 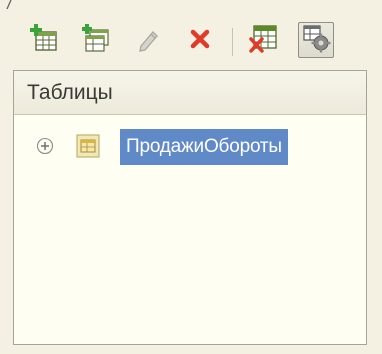 What do you see at coordinates (190, 93) in the screenshot?
I see `panel-header: Таблицы` at bounding box center [190, 93].